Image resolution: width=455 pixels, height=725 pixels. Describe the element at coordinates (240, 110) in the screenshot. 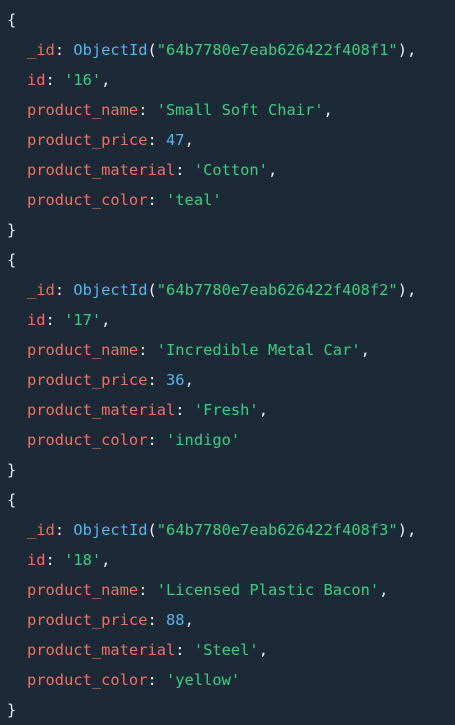

I see `field-value: 'Small Soft Chair'` at that location.